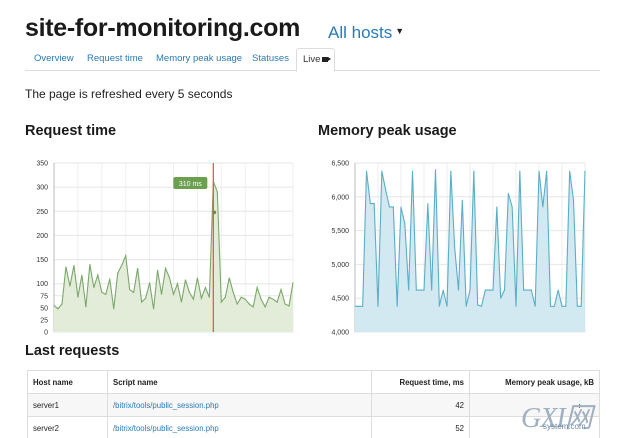 This screenshot has width=625, height=438. What do you see at coordinates (399, 31) in the screenshot?
I see `caret-down-icon: ▼` at bounding box center [399, 31].